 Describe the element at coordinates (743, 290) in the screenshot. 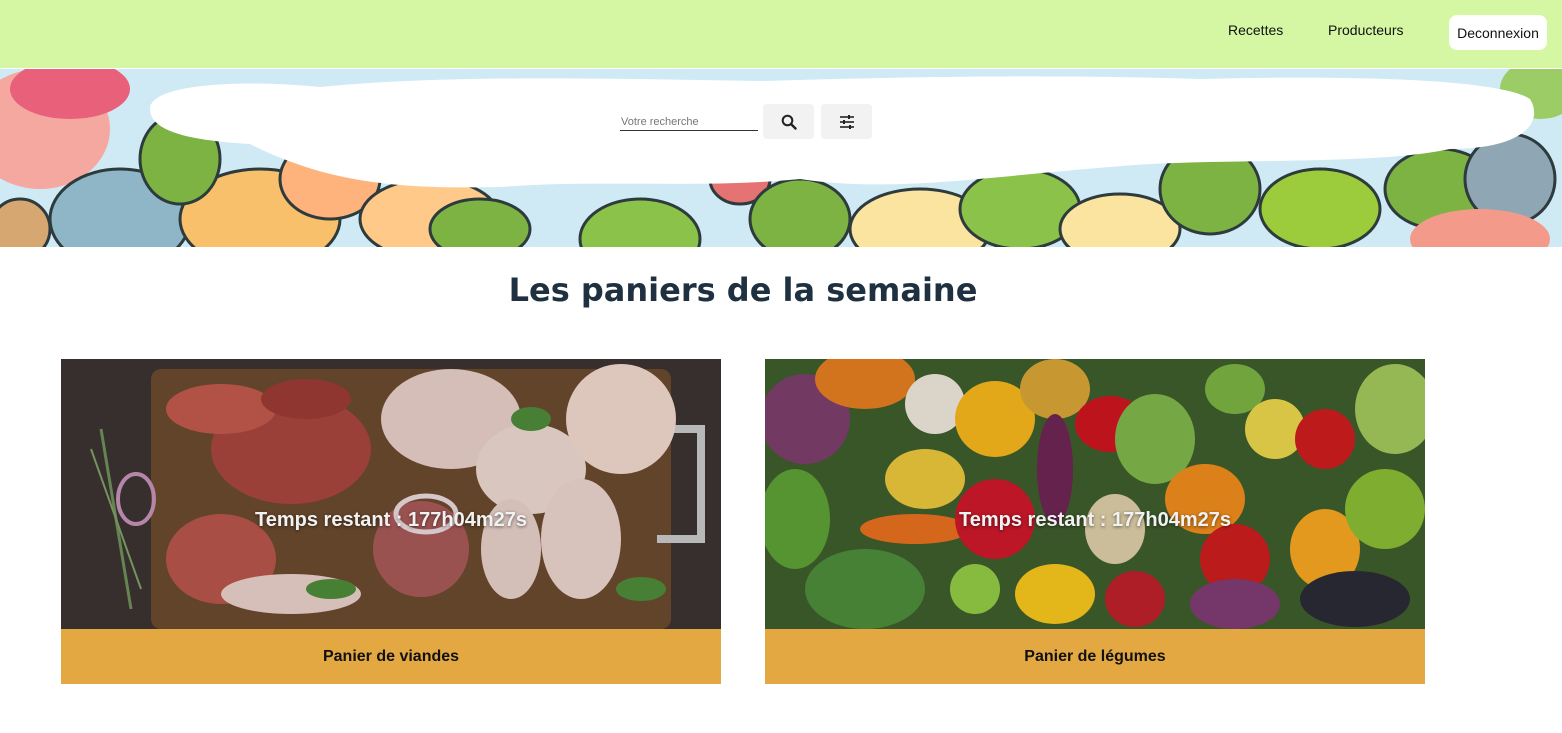

I see `section-title: Les paniers de la semaine` at that location.